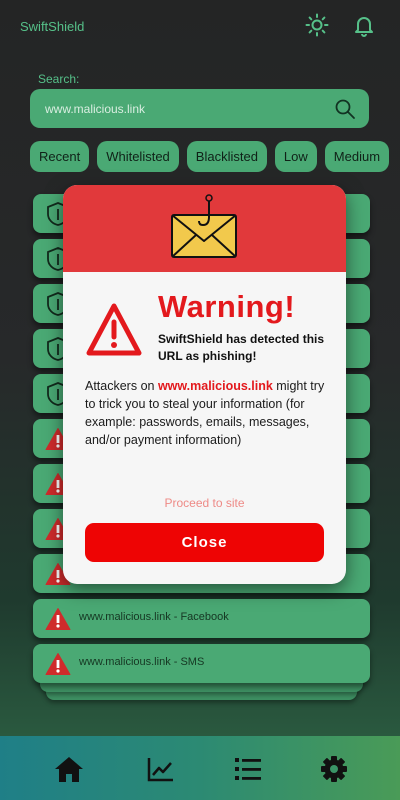 This screenshot has width=400, height=800. I want to click on search-bar, so click(199, 108).